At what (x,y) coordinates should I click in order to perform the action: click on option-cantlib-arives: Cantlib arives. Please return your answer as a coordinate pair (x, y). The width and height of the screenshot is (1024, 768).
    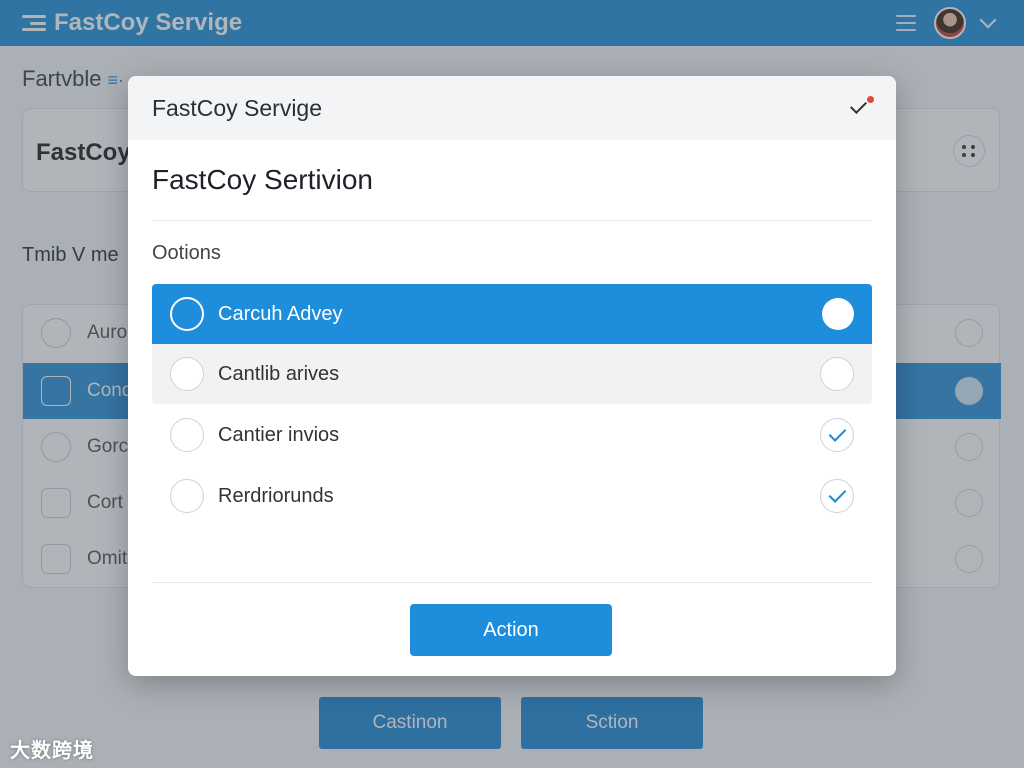
    Looking at the image, I should click on (512, 374).